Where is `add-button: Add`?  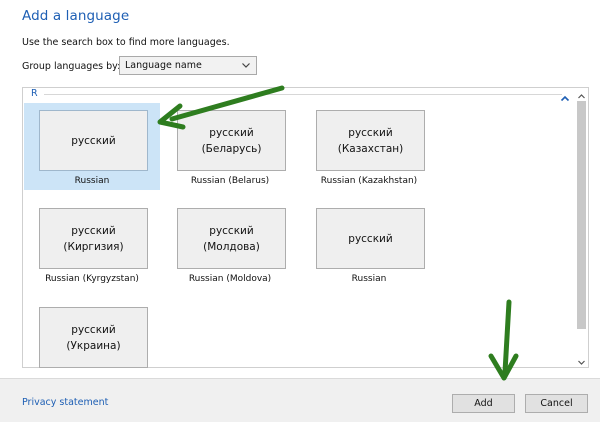
add-button: Add is located at coordinates (483, 403).